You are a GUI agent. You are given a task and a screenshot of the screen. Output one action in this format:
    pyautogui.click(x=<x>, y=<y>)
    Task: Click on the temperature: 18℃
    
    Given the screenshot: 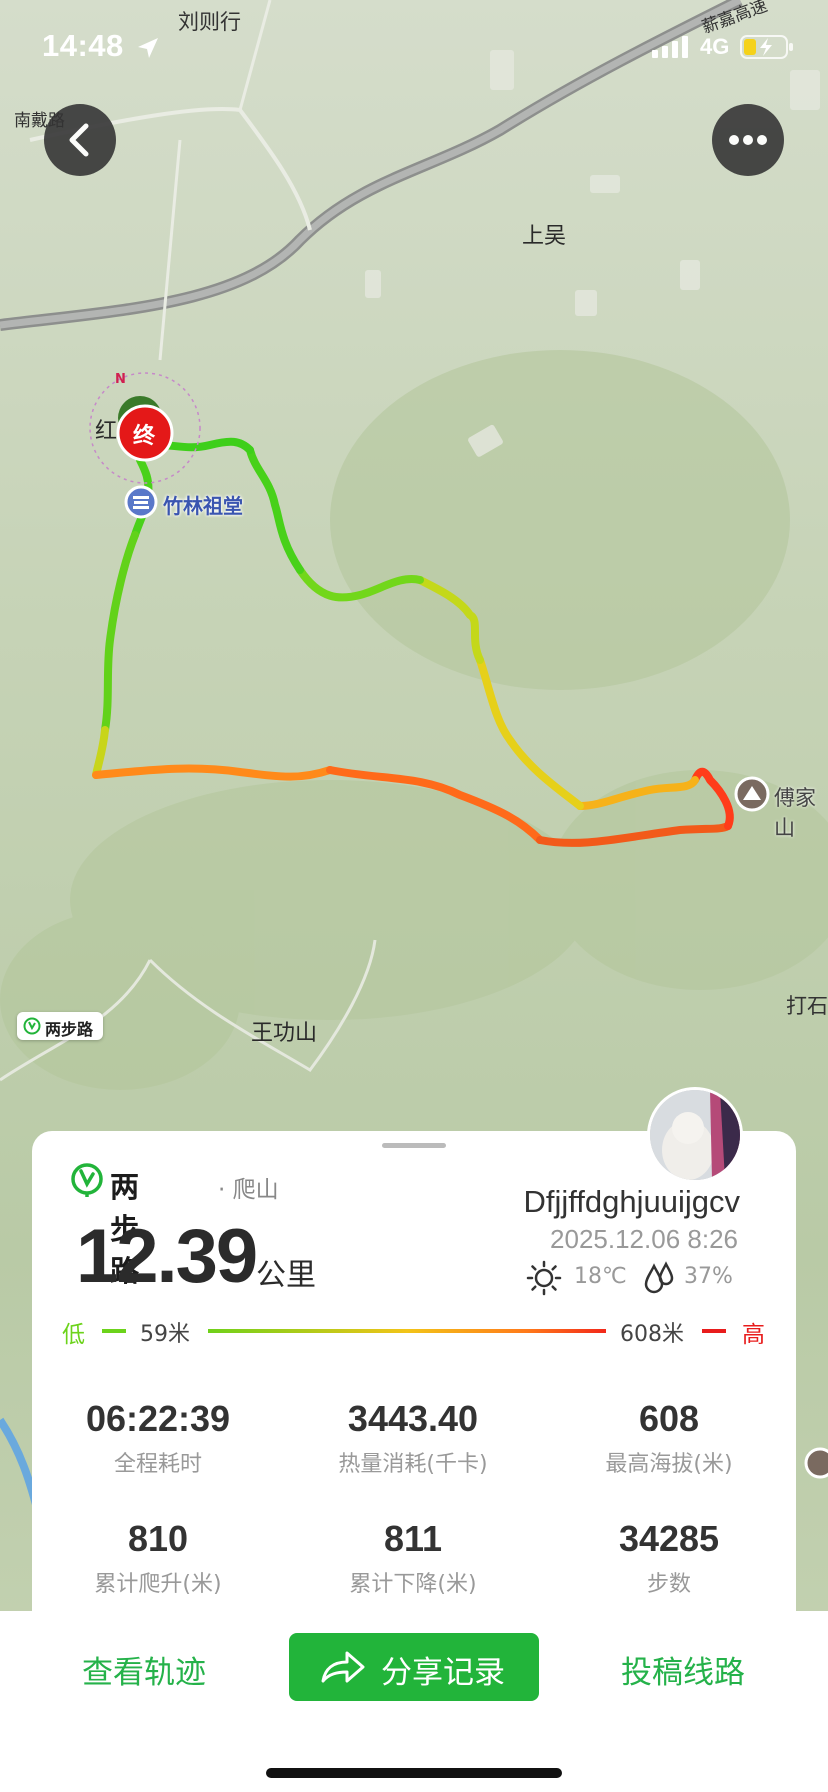 What is the action you would take?
    pyautogui.click(x=600, y=1276)
    